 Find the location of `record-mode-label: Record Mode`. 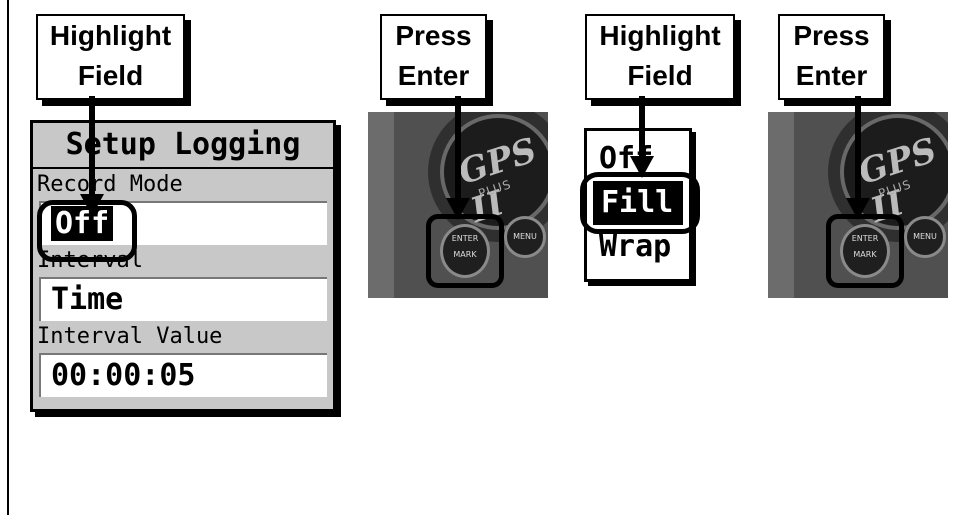

record-mode-label: Record Mode is located at coordinates (110, 184).